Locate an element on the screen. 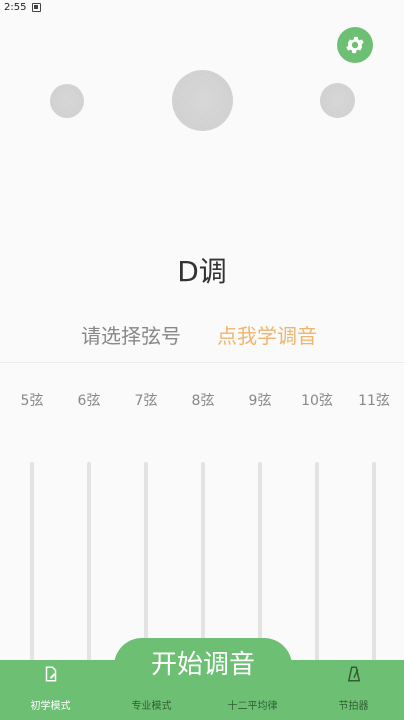 Image resolution: width=404 pixels, height=720 pixels. gear-icon is located at coordinates (355, 45).